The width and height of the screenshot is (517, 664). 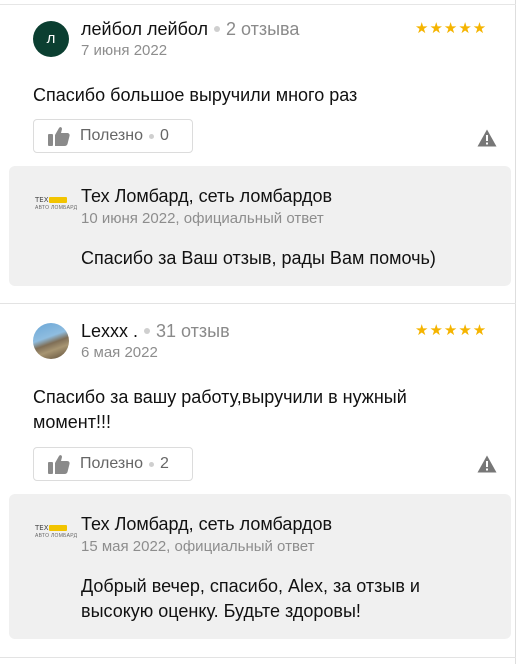 What do you see at coordinates (164, 463) in the screenshot?
I see `useful-count: 2` at bounding box center [164, 463].